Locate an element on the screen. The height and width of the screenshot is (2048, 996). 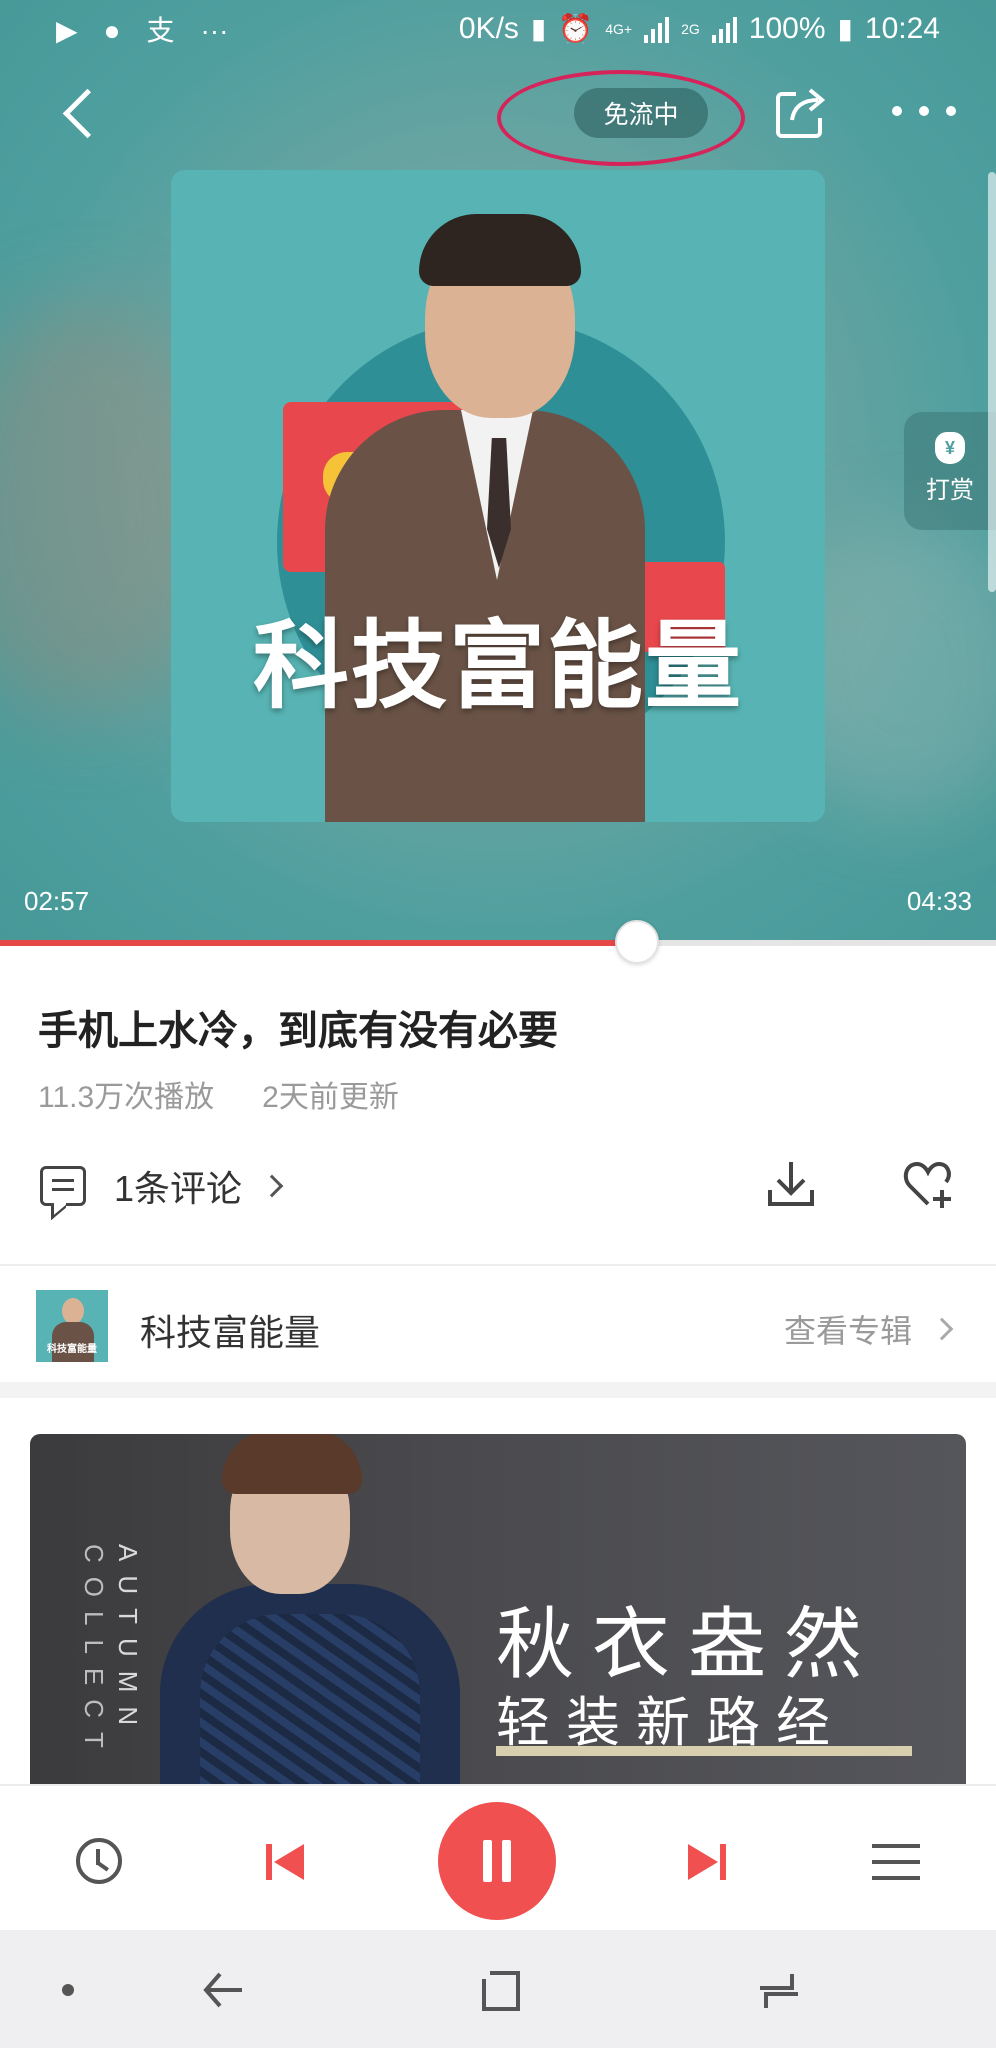
download-button is located at coordinates (791, 1184).